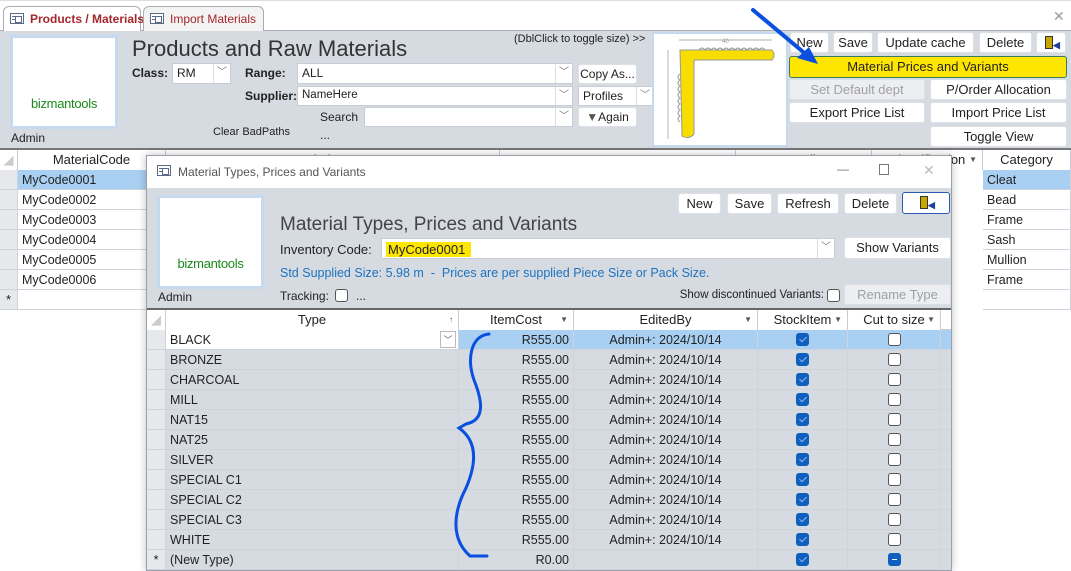 This screenshot has width=1071, height=571. What do you see at coordinates (73, 19) in the screenshot?
I see `tab-products-materials: Products / Materials` at bounding box center [73, 19].